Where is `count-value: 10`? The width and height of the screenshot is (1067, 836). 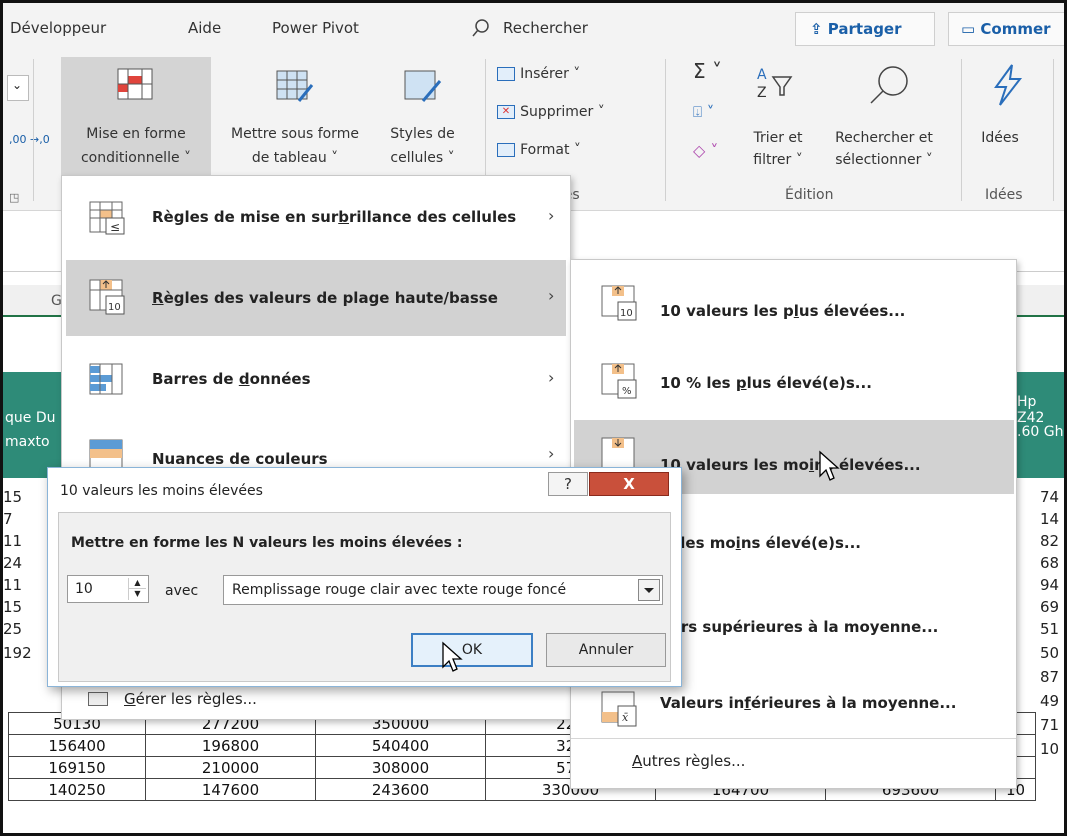
count-value: 10 is located at coordinates (84, 589).